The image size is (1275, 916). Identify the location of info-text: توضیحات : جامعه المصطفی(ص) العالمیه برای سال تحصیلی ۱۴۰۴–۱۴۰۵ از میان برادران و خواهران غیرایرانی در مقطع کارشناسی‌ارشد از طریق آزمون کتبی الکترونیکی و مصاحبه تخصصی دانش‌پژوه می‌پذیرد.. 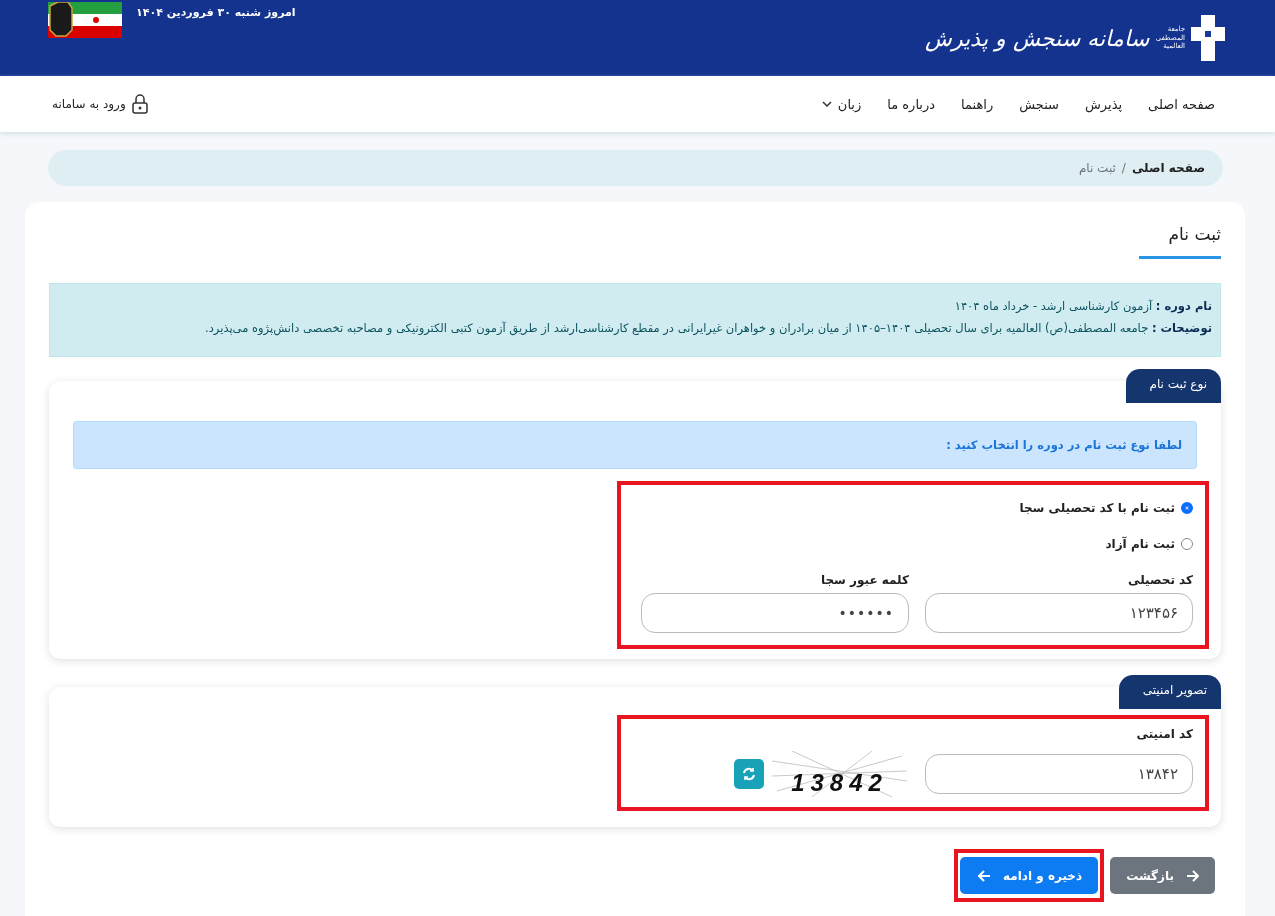
(708, 328).